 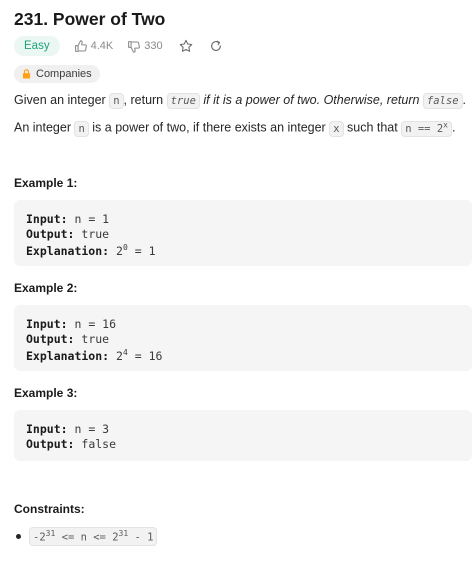 What do you see at coordinates (62, 100) in the screenshot?
I see `text-fragment: Given an integer` at bounding box center [62, 100].